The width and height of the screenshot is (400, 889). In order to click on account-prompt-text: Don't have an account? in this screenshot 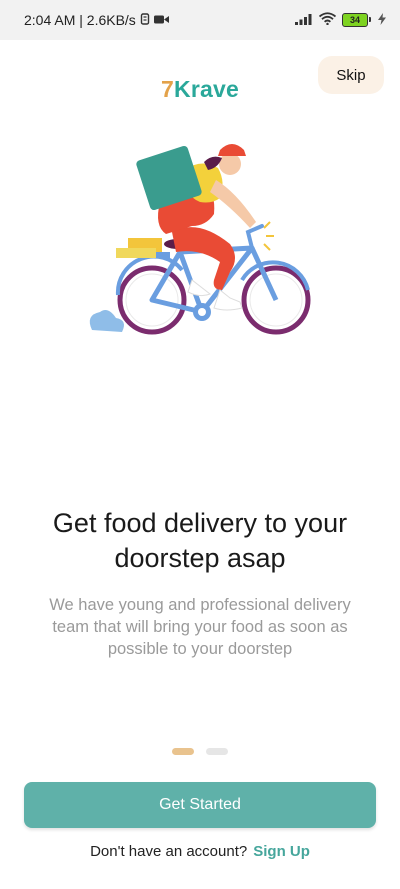, I will do `click(169, 851)`.